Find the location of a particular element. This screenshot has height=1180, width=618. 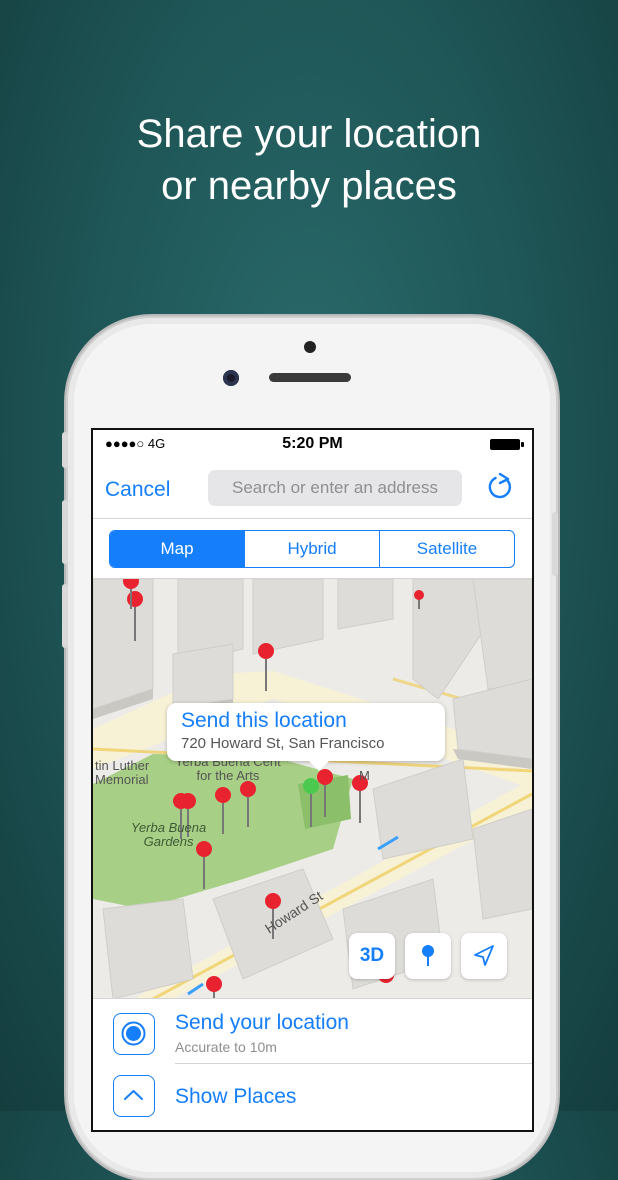

send-your-location-title: Send your location is located at coordinates (262, 1022).